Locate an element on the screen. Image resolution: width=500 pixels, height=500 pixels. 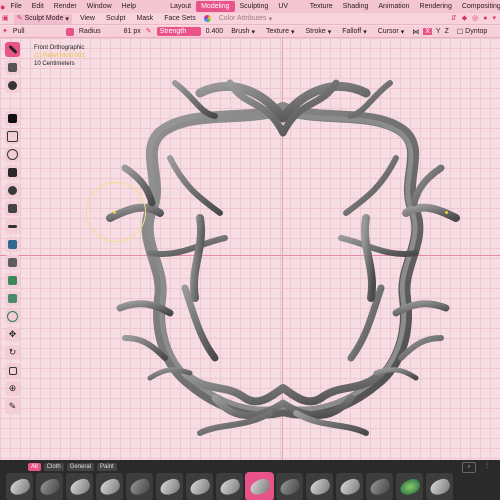
cloth-filter-icon is located at coordinates (12, 262).